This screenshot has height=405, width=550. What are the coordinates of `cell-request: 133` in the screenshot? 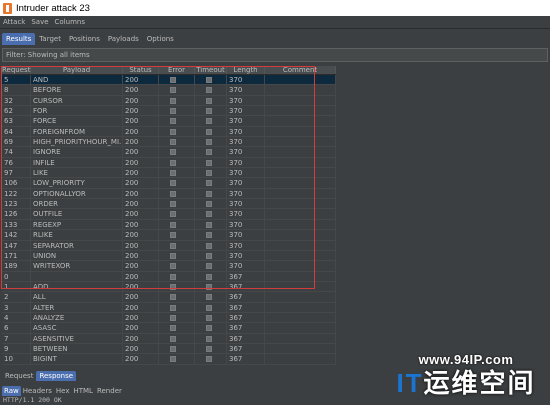 It's located at (16, 224).